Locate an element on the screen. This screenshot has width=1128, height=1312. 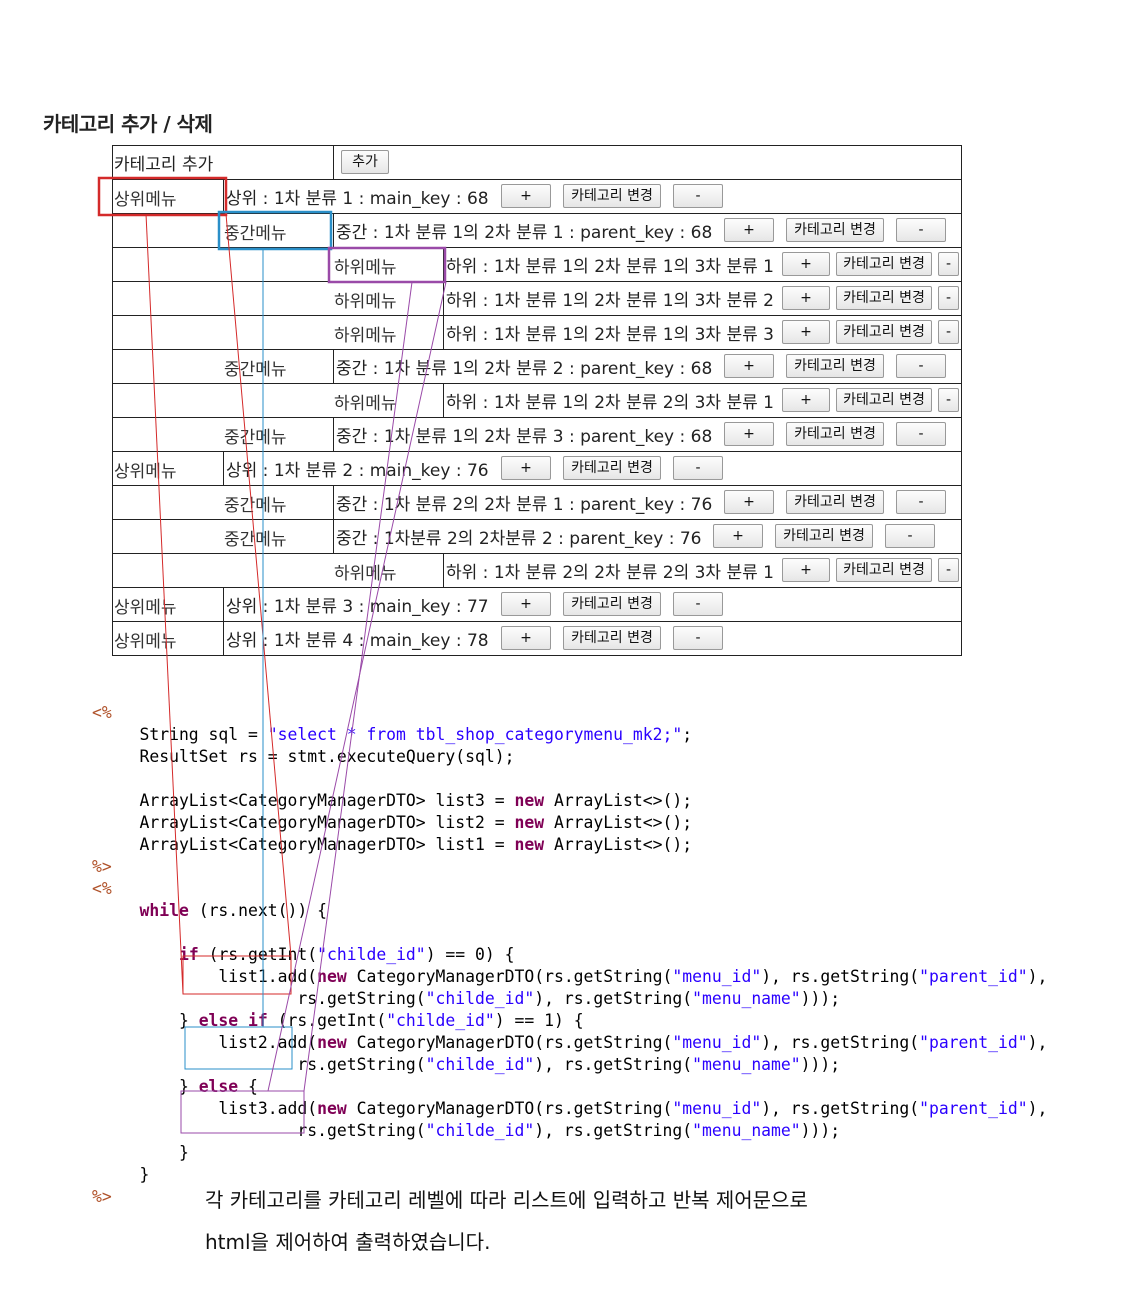
code-token: else is located at coordinates (218, 1086).